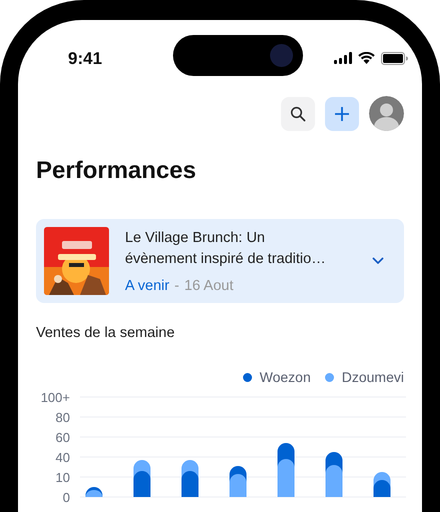  I want to click on legend-label: Woezon, so click(285, 377).